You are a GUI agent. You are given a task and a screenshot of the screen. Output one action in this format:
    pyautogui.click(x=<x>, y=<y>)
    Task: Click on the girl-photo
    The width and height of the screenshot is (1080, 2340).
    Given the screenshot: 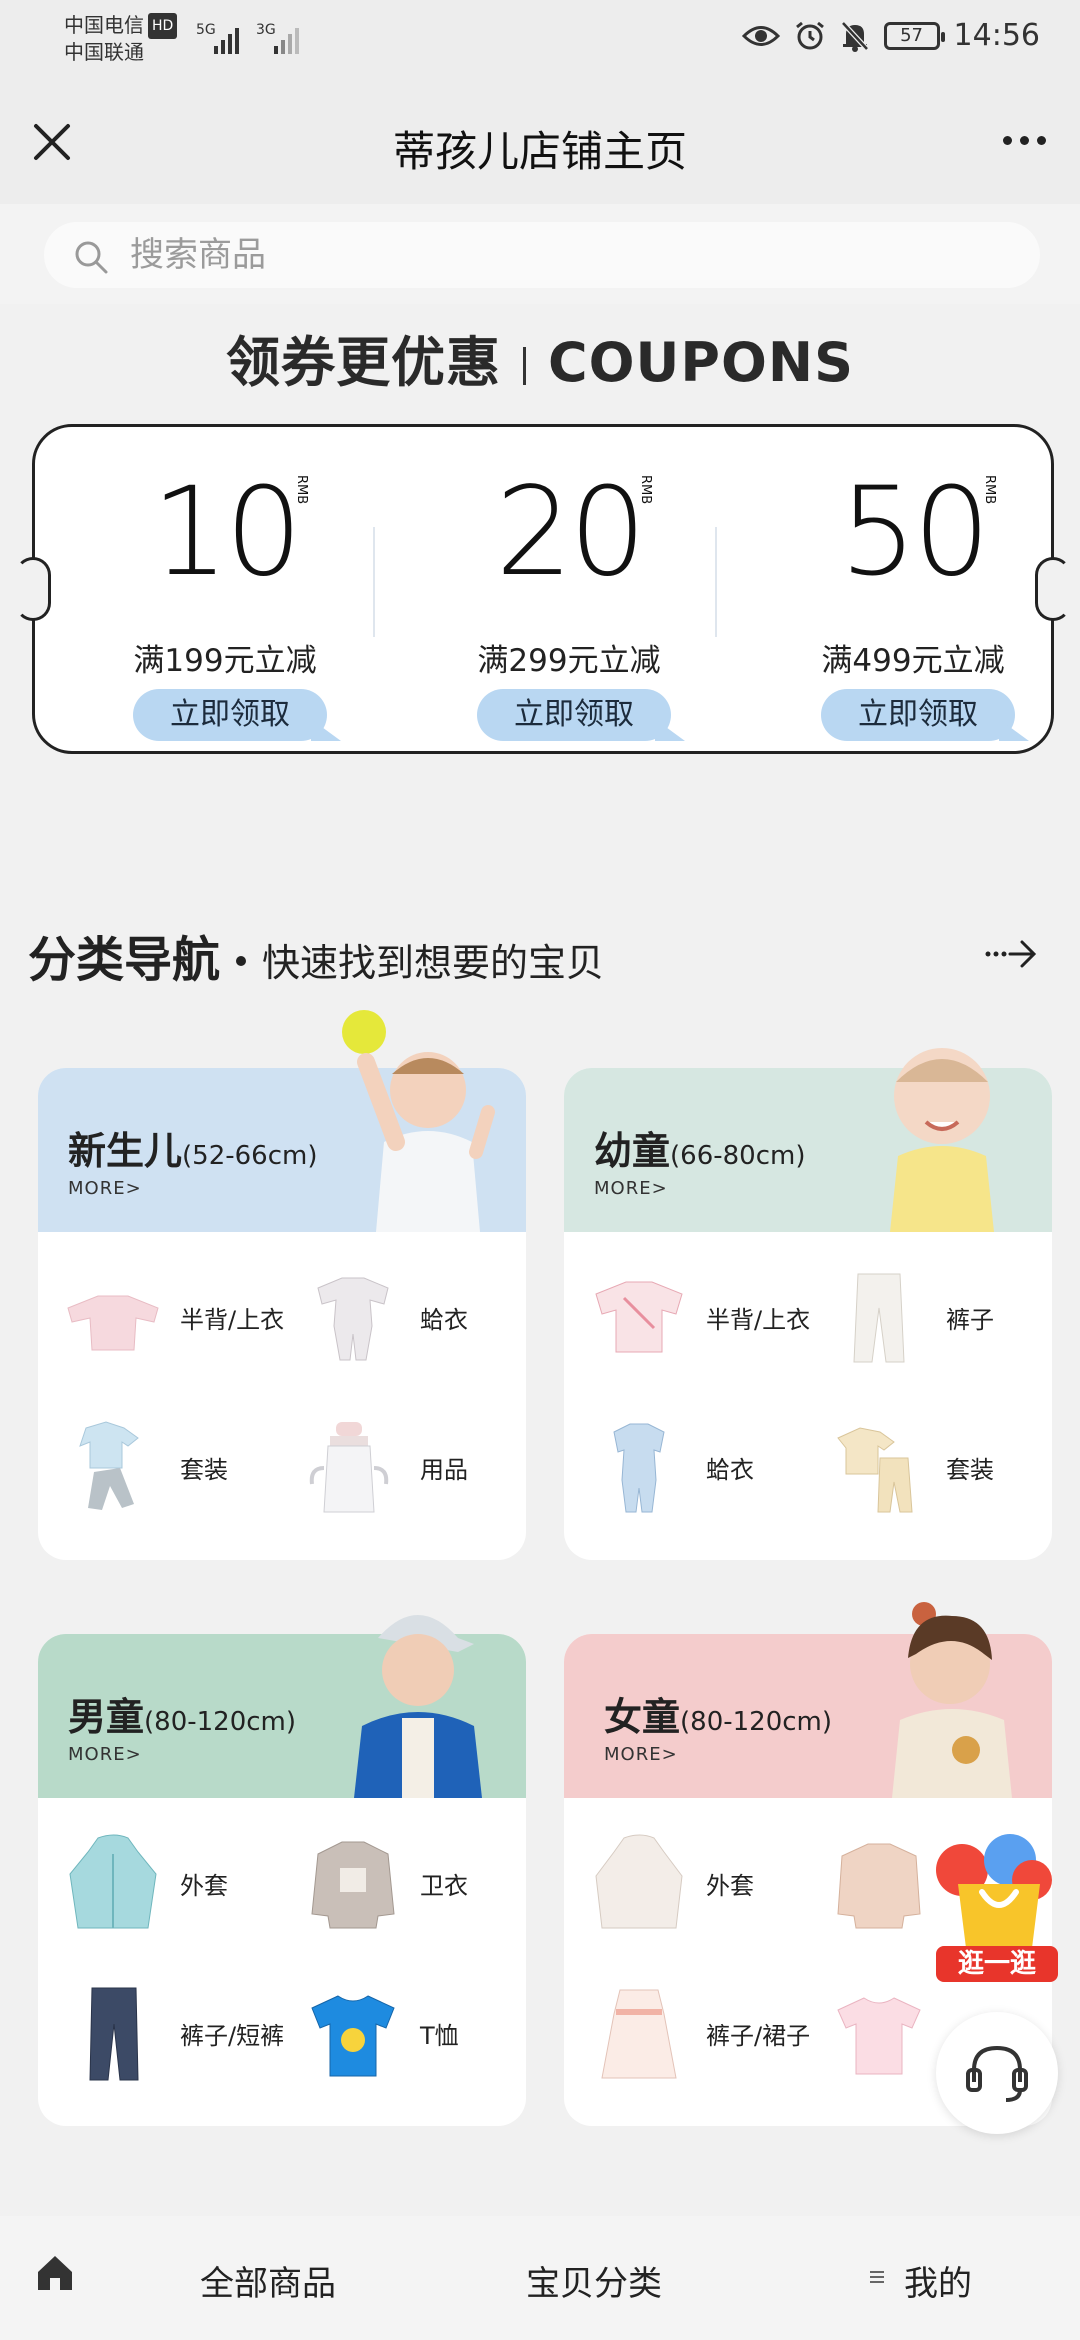 What is the action you would take?
    pyautogui.click(x=952, y=1700)
    